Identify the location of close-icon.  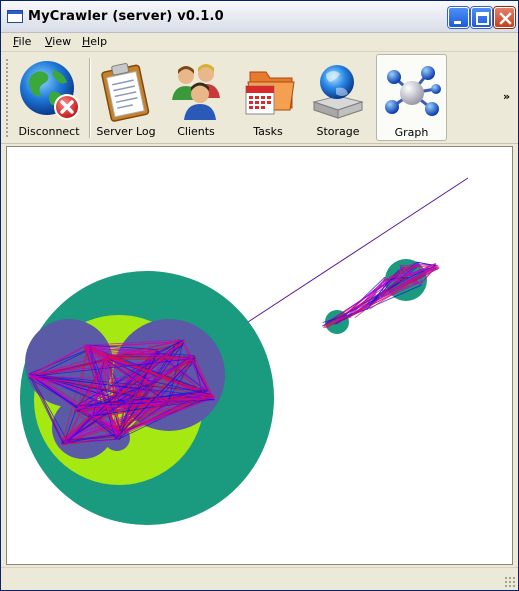
(505, 18).